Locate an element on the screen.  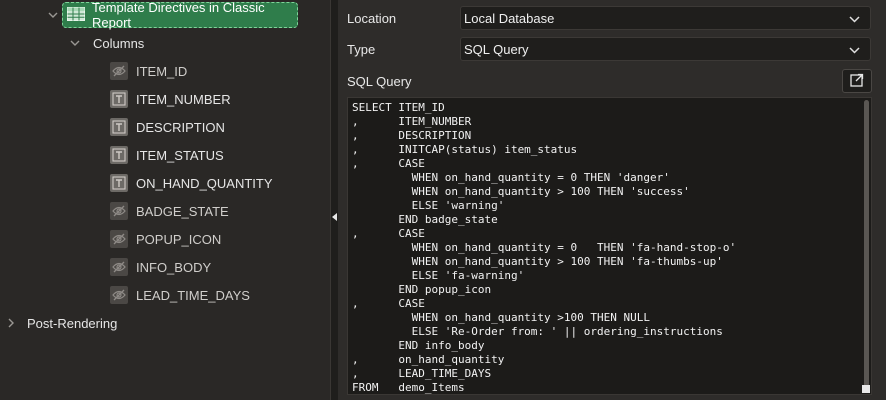
tree-node-column: ITEM_ID is located at coordinates (148, 71).